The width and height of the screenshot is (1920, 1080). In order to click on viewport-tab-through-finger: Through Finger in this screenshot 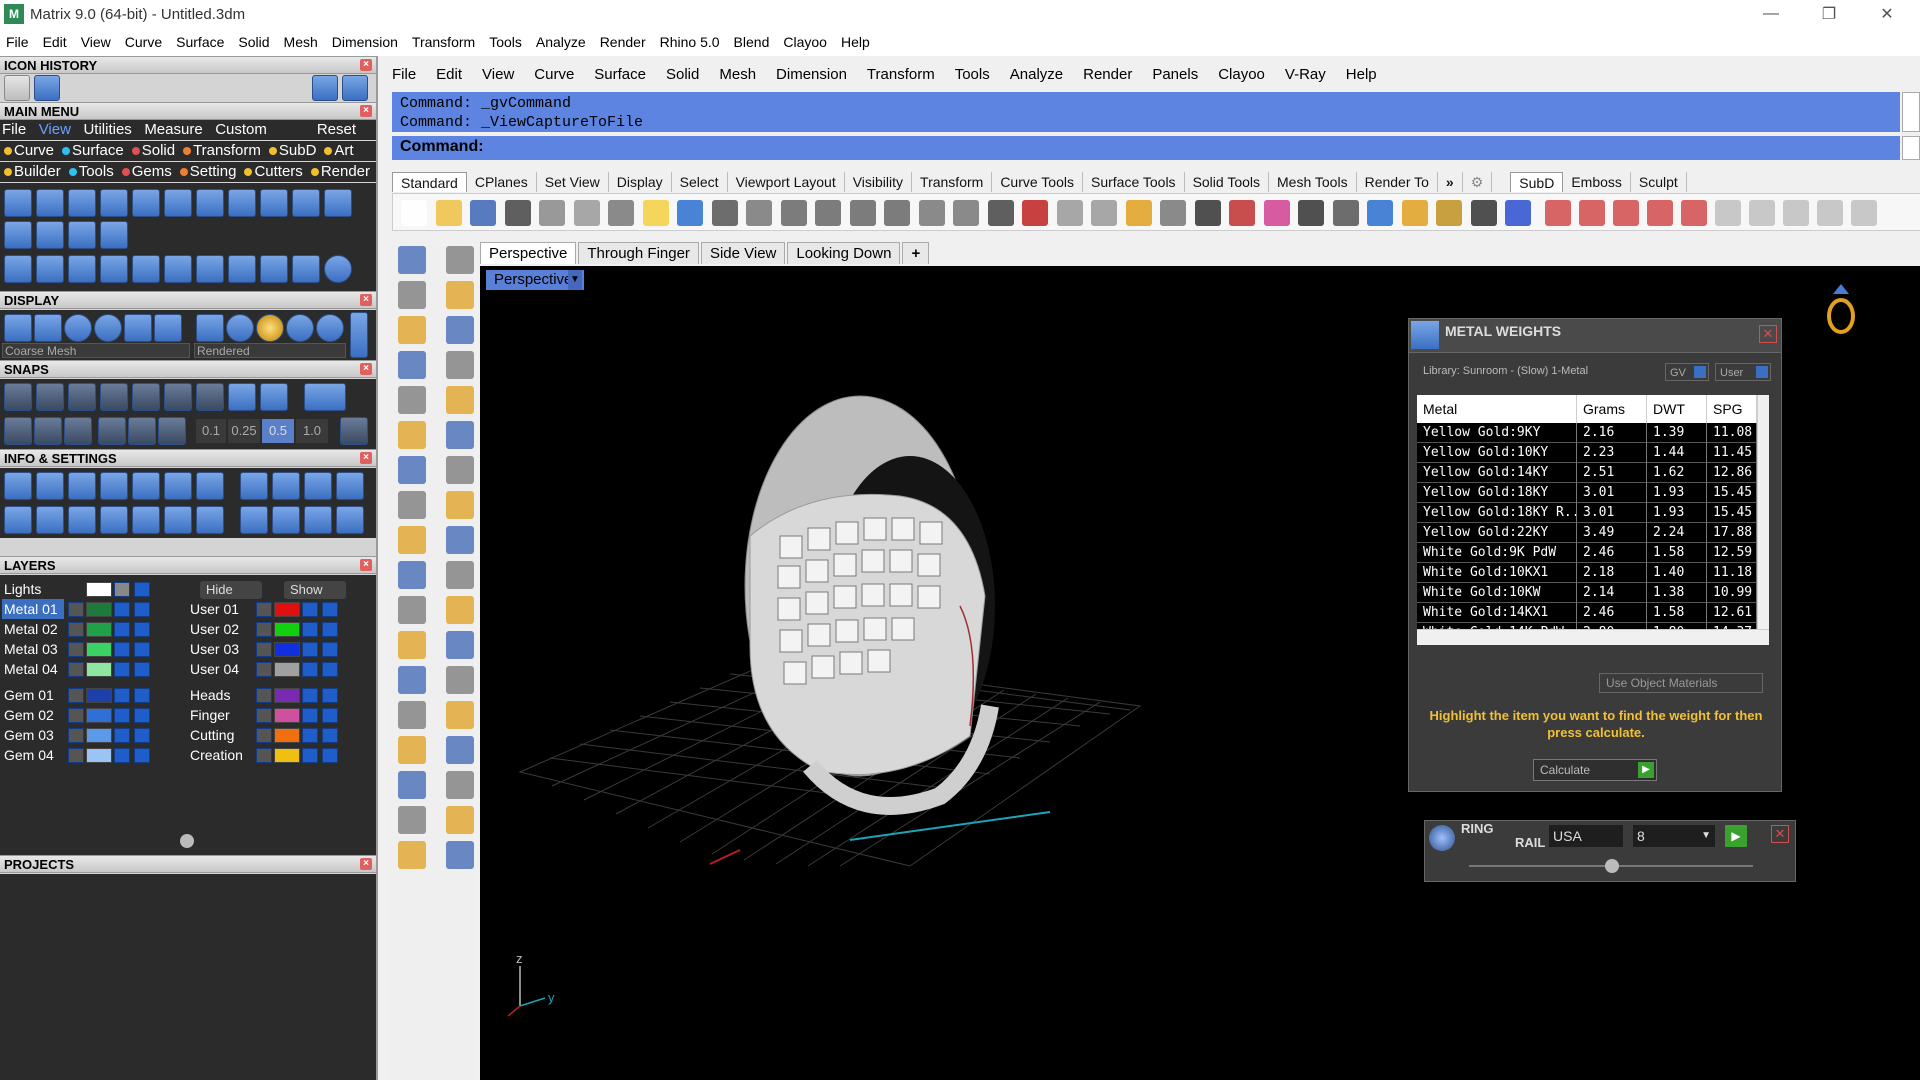, I will do `click(638, 253)`.